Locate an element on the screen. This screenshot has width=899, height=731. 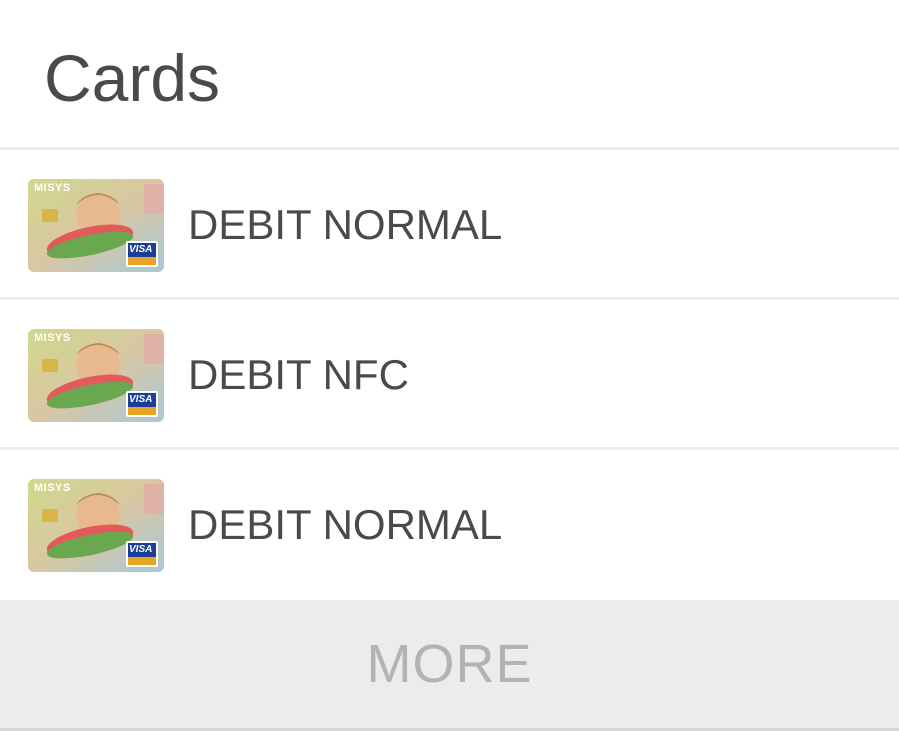
page-title: Cards is located at coordinates (132, 78).